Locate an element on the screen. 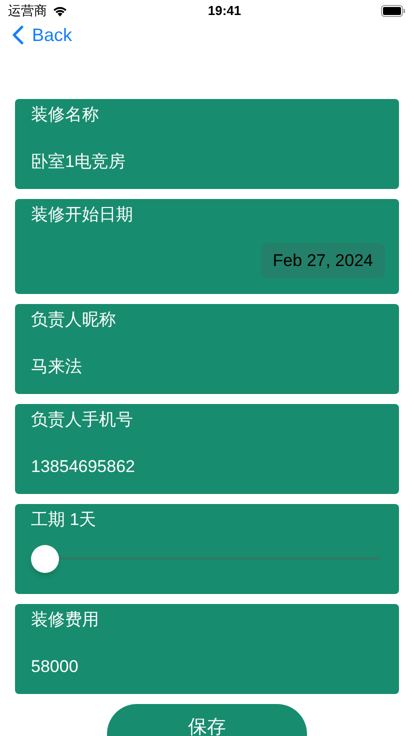  field-label: 负责人手机号 is located at coordinates (82, 419).